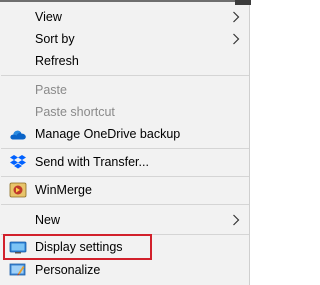 The width and height of the screenshot is (320, 285). What do you see at coordinates (48, 220) in the screenshot?
I see `menu-item-label: New` at bounding box center [48, 220].